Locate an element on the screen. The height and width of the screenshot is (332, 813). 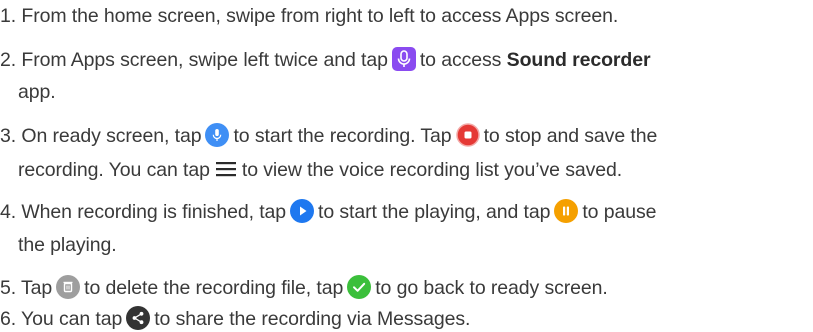
list-menu-icon is located at coordinates (226, 169).